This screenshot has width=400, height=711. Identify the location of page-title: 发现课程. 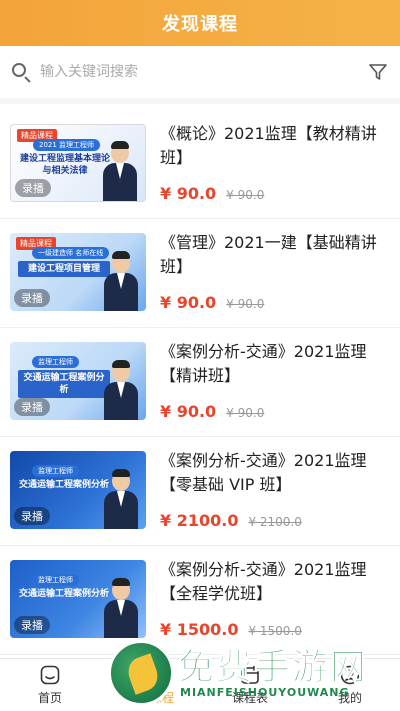
(200, 24).